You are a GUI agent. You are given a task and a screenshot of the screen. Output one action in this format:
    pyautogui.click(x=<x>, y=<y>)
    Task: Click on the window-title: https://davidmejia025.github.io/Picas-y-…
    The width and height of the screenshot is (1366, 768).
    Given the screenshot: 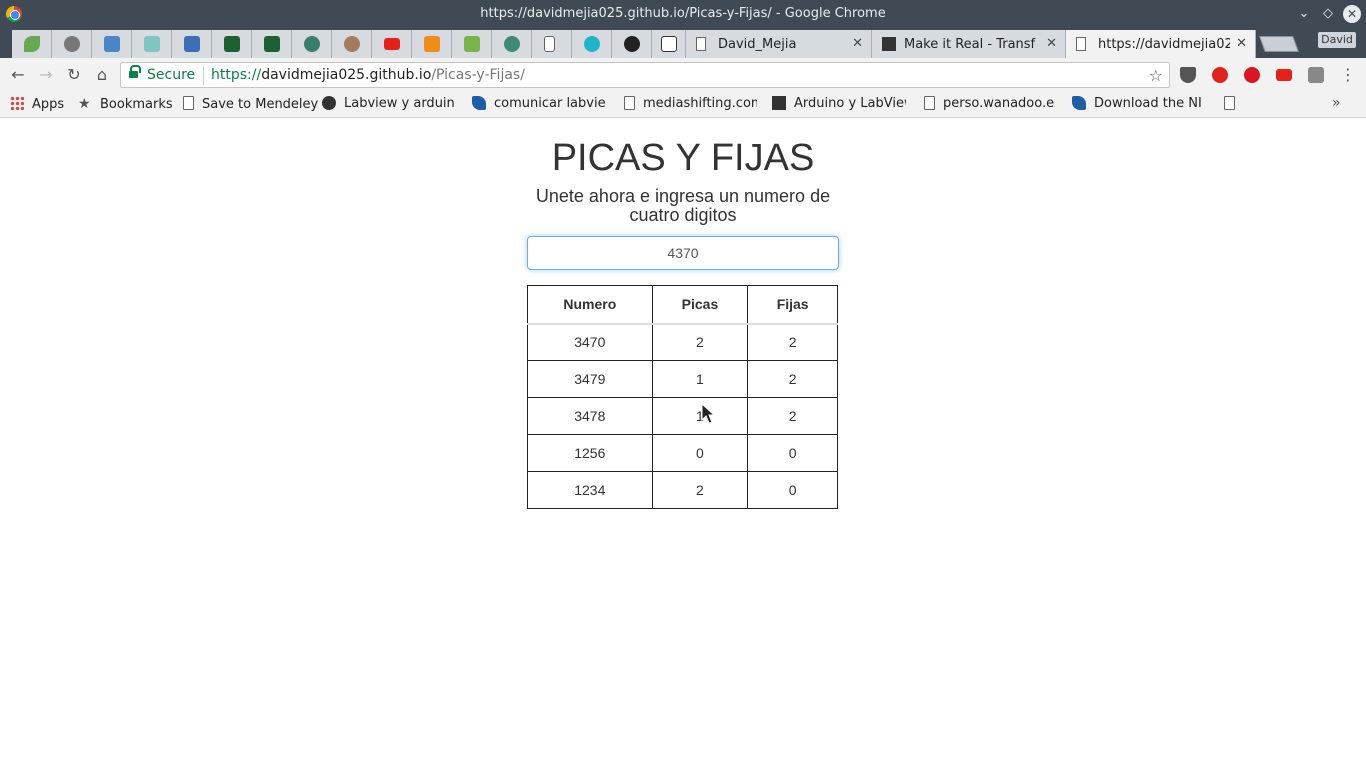 What is the action you would take?
    pyautogui.click(x=683, y=13)
    